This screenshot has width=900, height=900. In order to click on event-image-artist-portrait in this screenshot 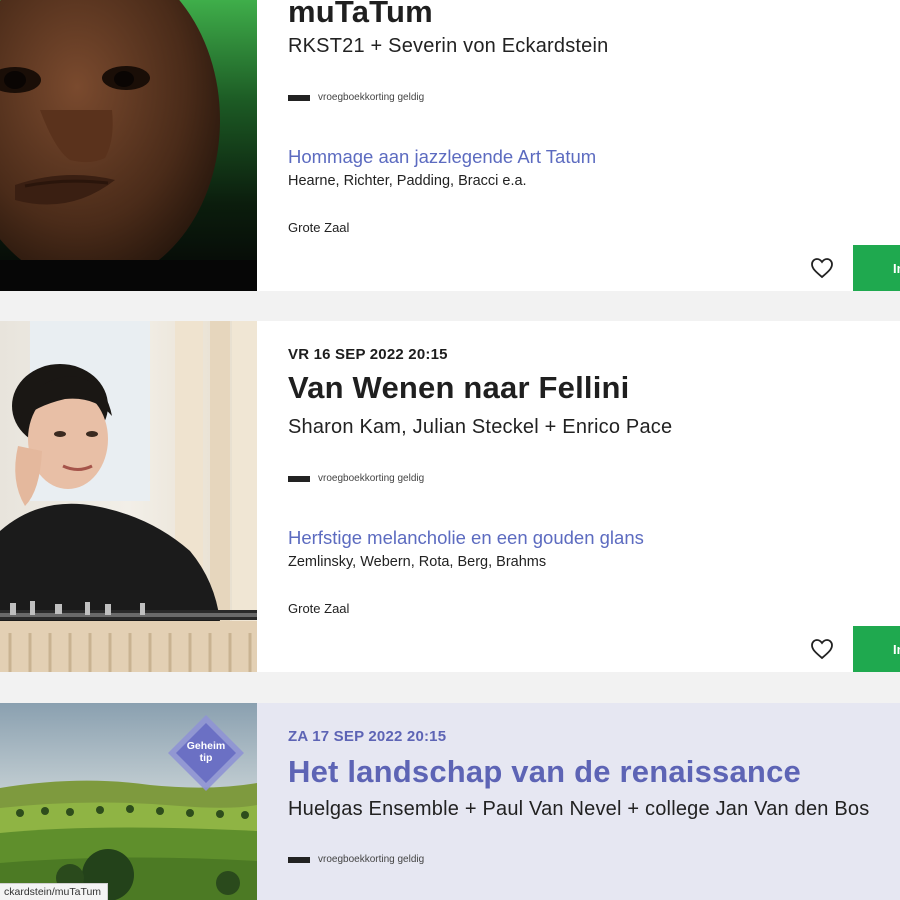, I will do `click(128, 145)`.